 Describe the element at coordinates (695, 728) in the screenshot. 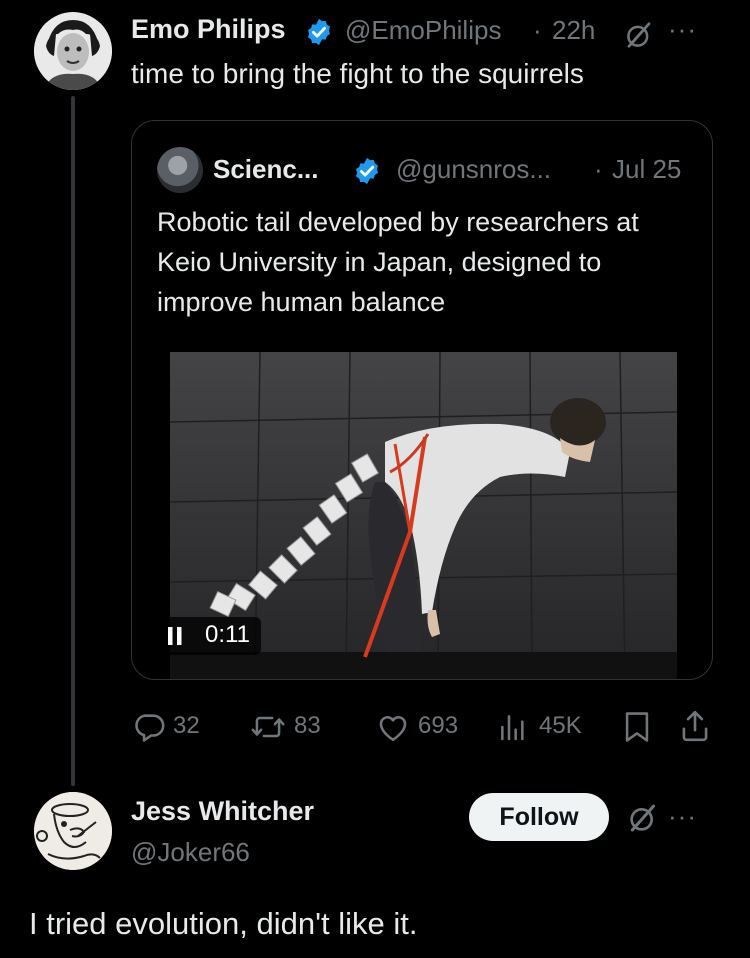

I see `share-icon` at that location.